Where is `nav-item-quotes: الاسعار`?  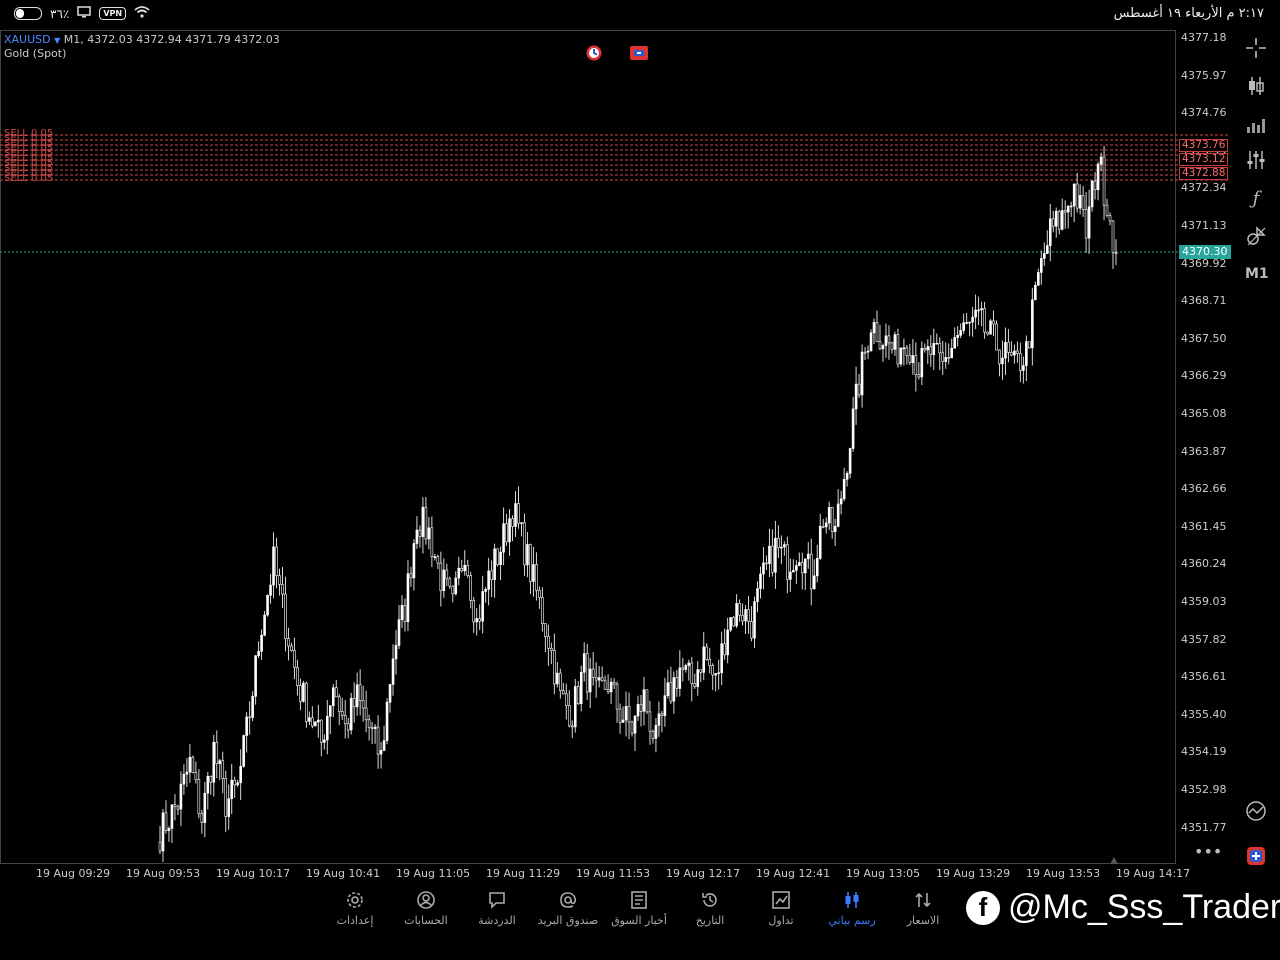 nav-item-quotes: الاسعار is located at coordinates (923, 907).